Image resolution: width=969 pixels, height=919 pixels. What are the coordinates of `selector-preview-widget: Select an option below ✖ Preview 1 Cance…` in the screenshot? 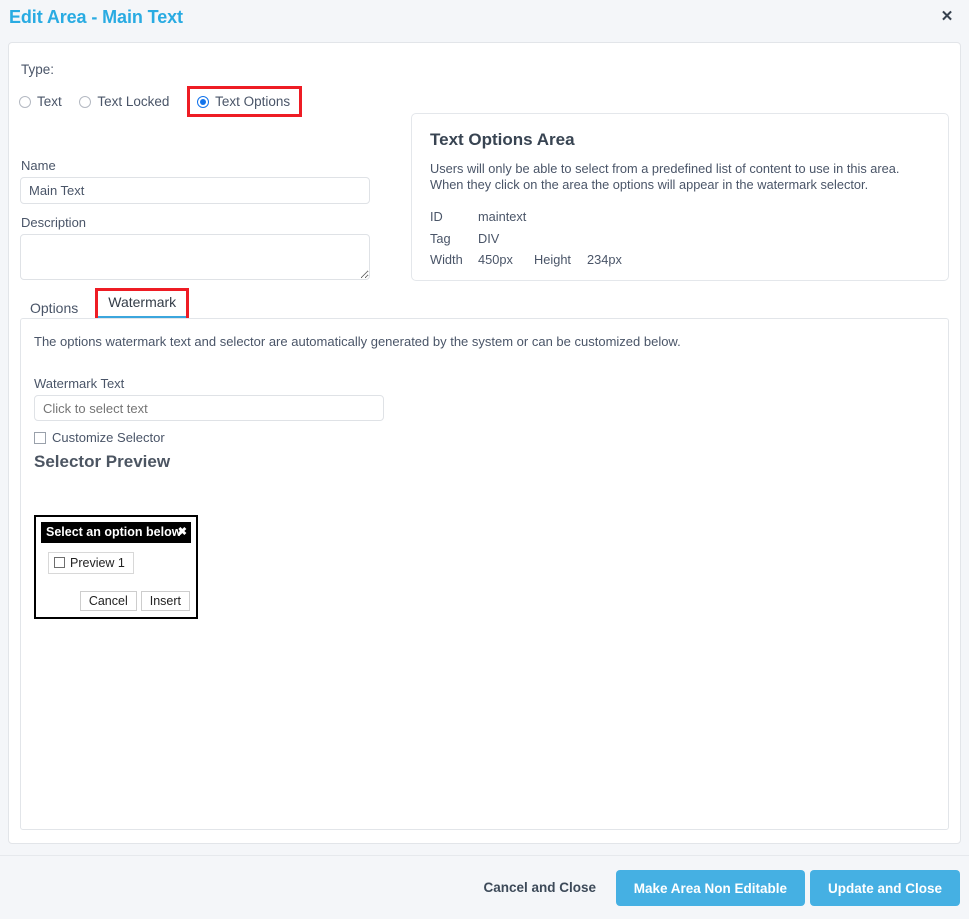 It's located at (116, 567).